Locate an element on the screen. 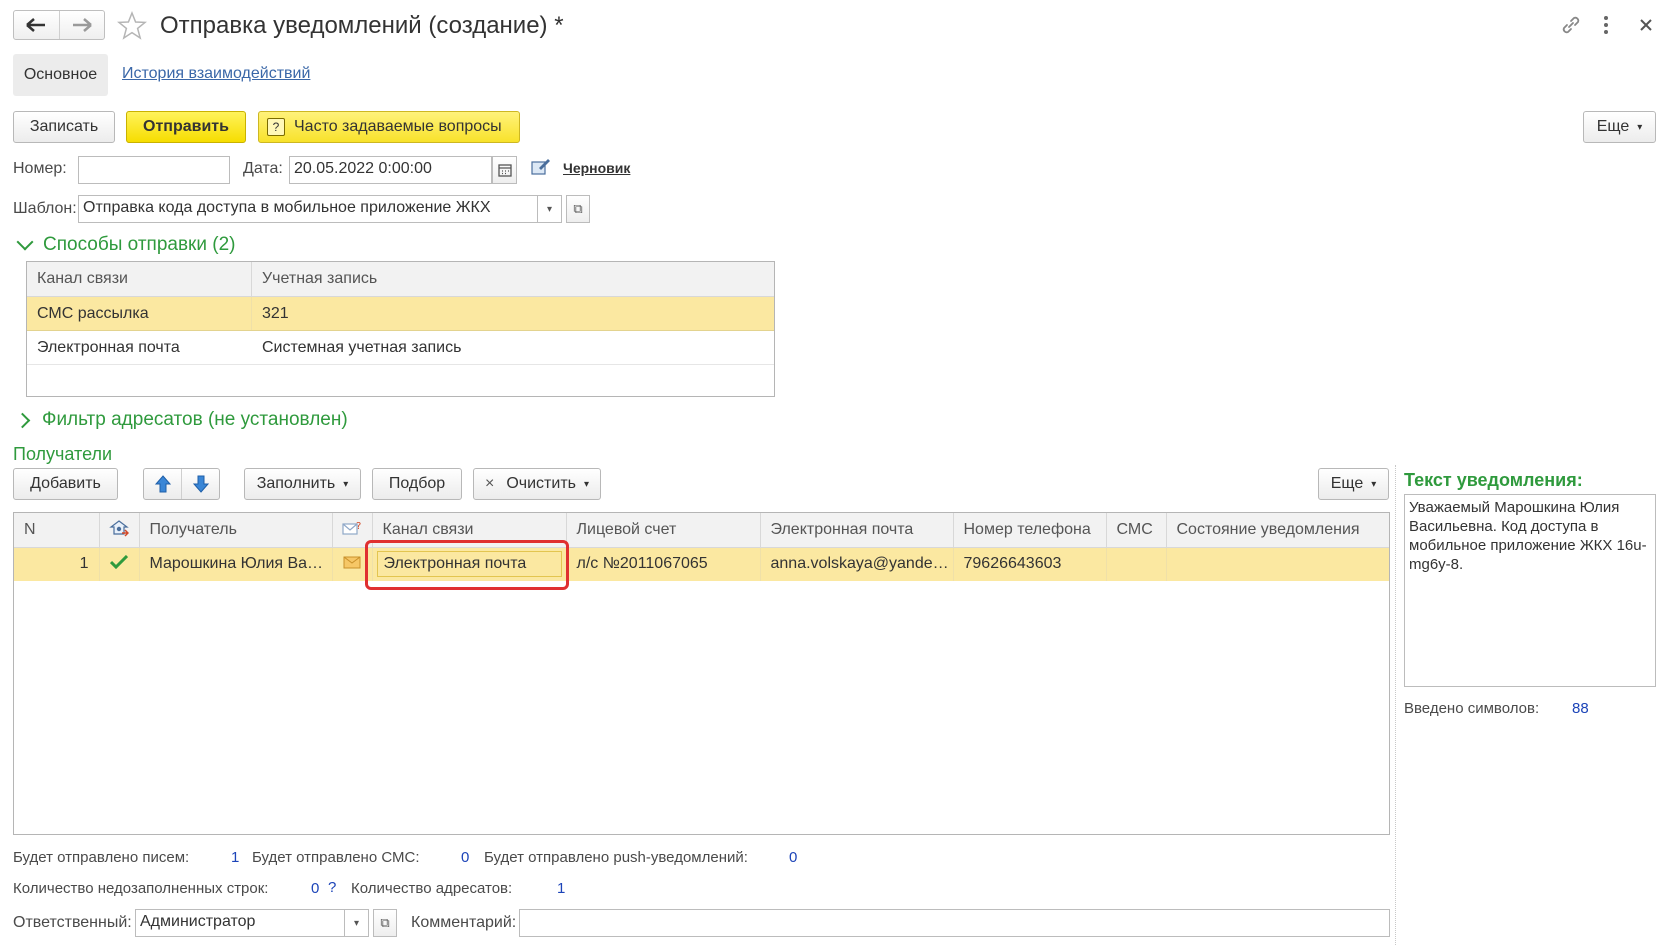 Image resolution: width=1680 pixels, height=948 pixels. letters-value: 1 is located at coordinates (235, 857).